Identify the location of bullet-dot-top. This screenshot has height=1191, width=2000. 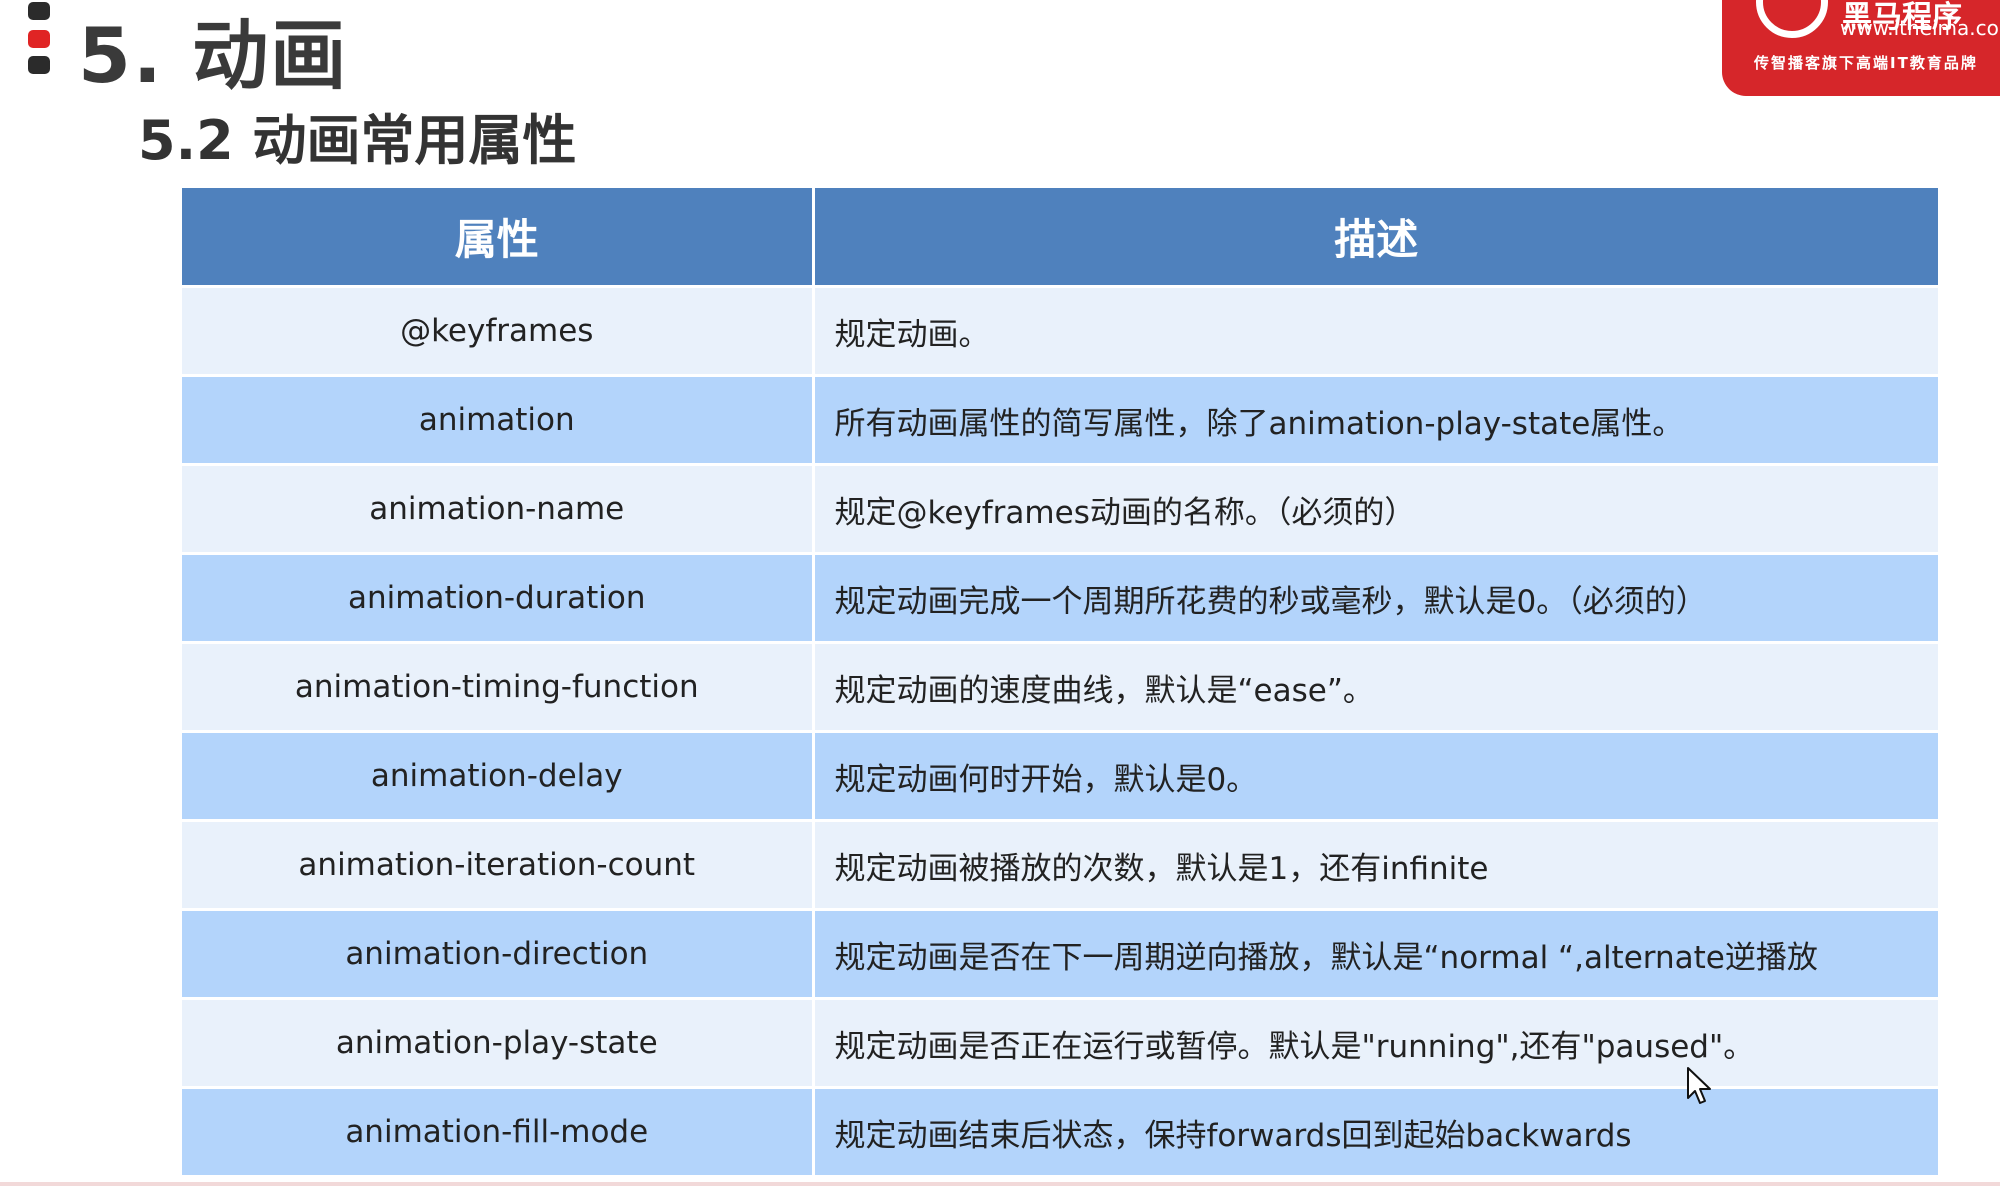
(39, 11).